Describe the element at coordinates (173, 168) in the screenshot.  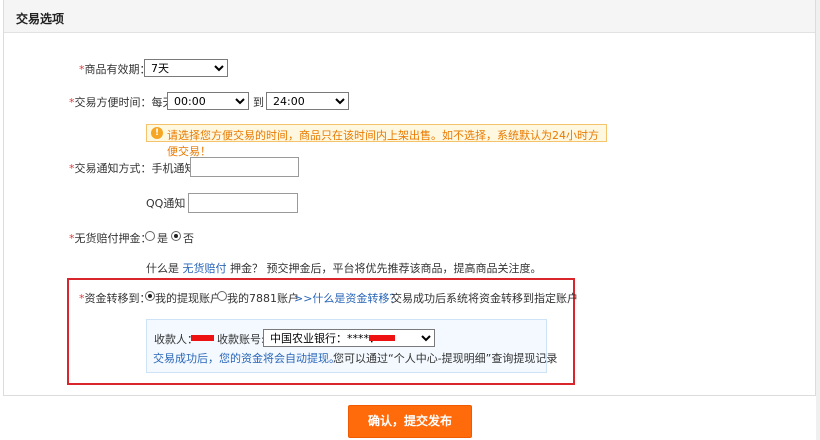
I see `phone-notify-label: 手机通知` at that location.